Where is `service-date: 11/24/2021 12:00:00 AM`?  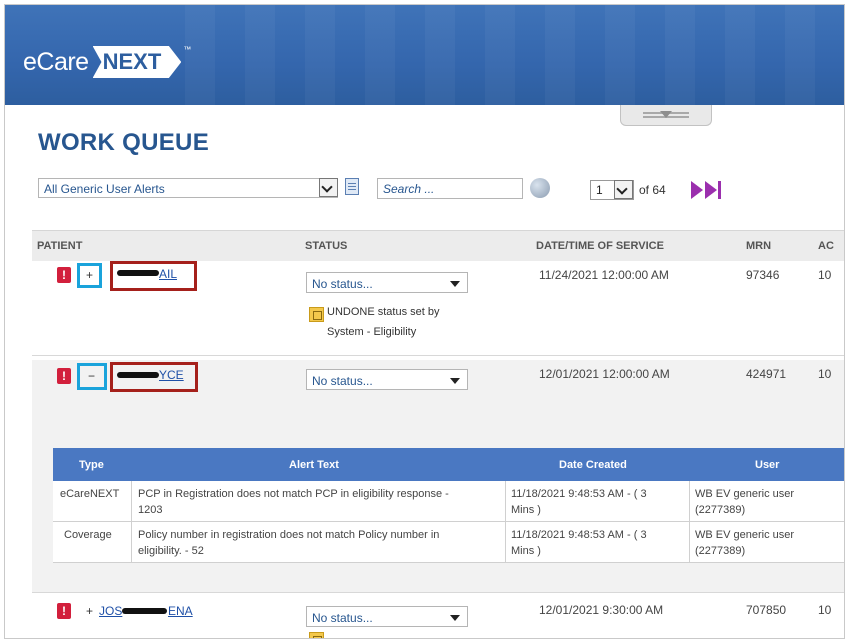
service-date: 11/24/2021 12:00:00 AM is located at coordinates (604, 275).